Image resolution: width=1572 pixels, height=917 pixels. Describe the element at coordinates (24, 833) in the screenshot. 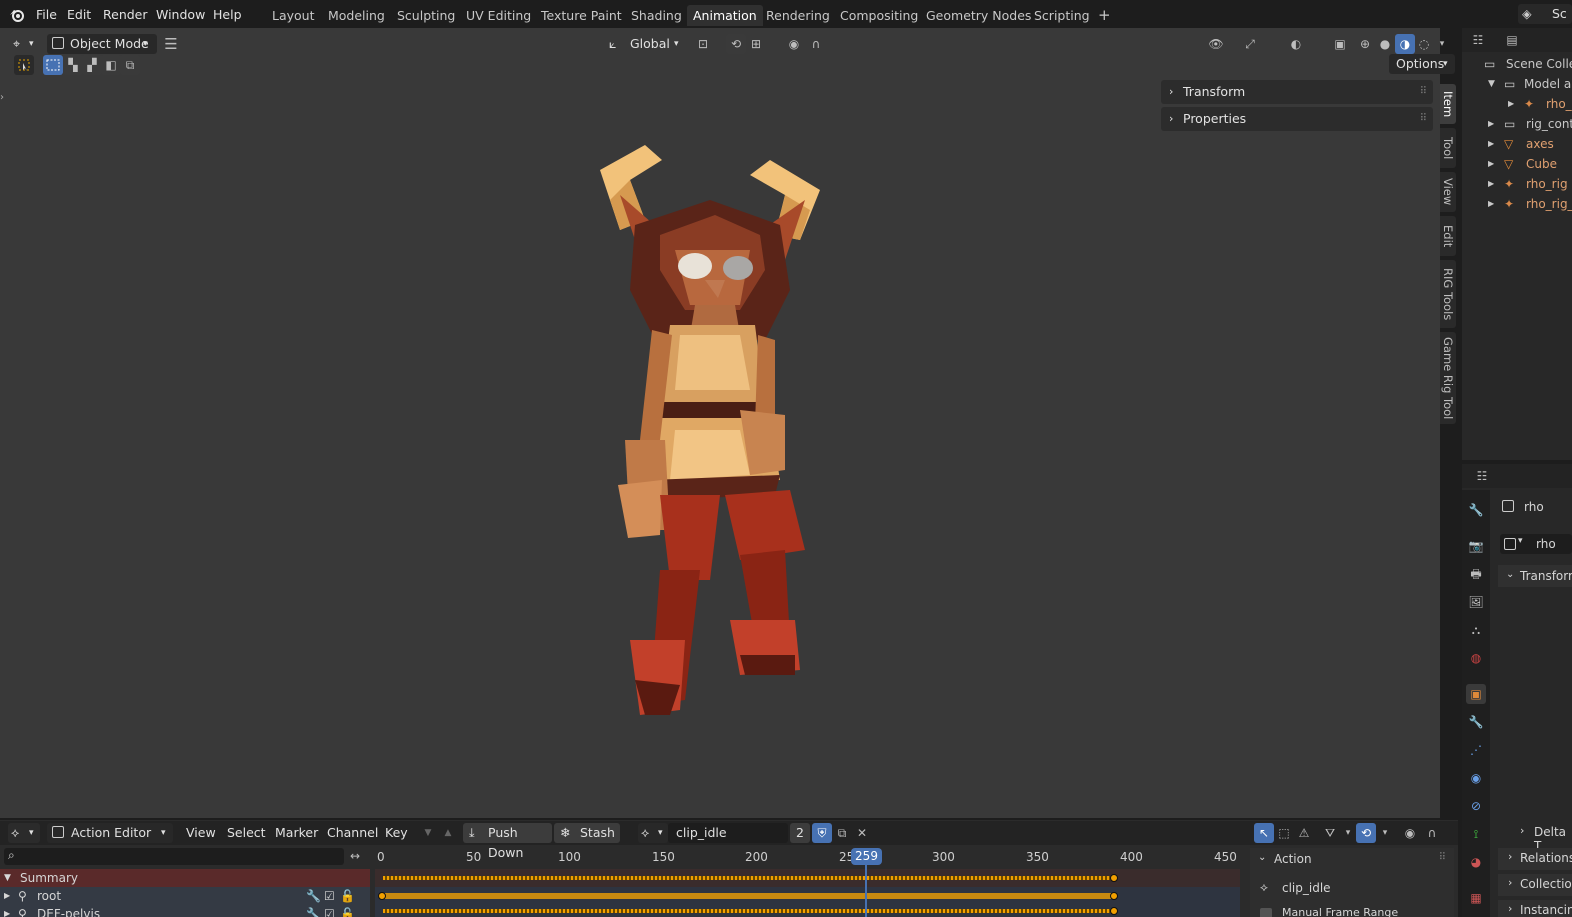

I see `timeline-editor-type-button: ⟡ ▾` at that location.